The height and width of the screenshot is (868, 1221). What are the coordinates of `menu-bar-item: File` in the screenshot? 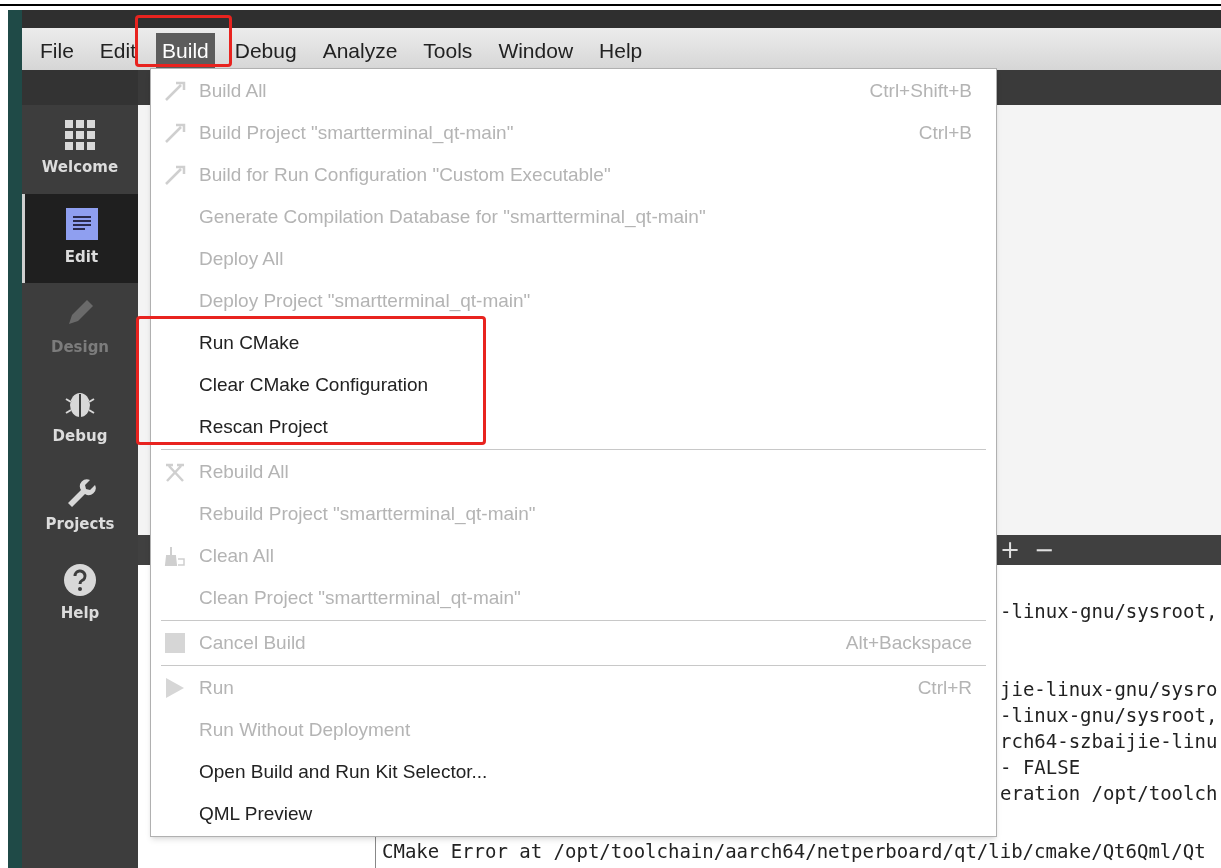 It's located at (57, 51).